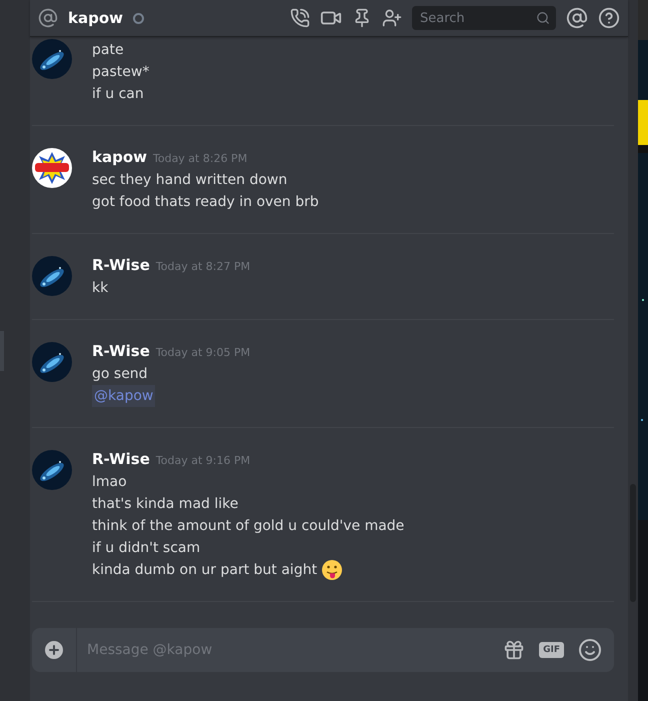  I want to click on message-text: sec they hand written down, so click(190, 180).